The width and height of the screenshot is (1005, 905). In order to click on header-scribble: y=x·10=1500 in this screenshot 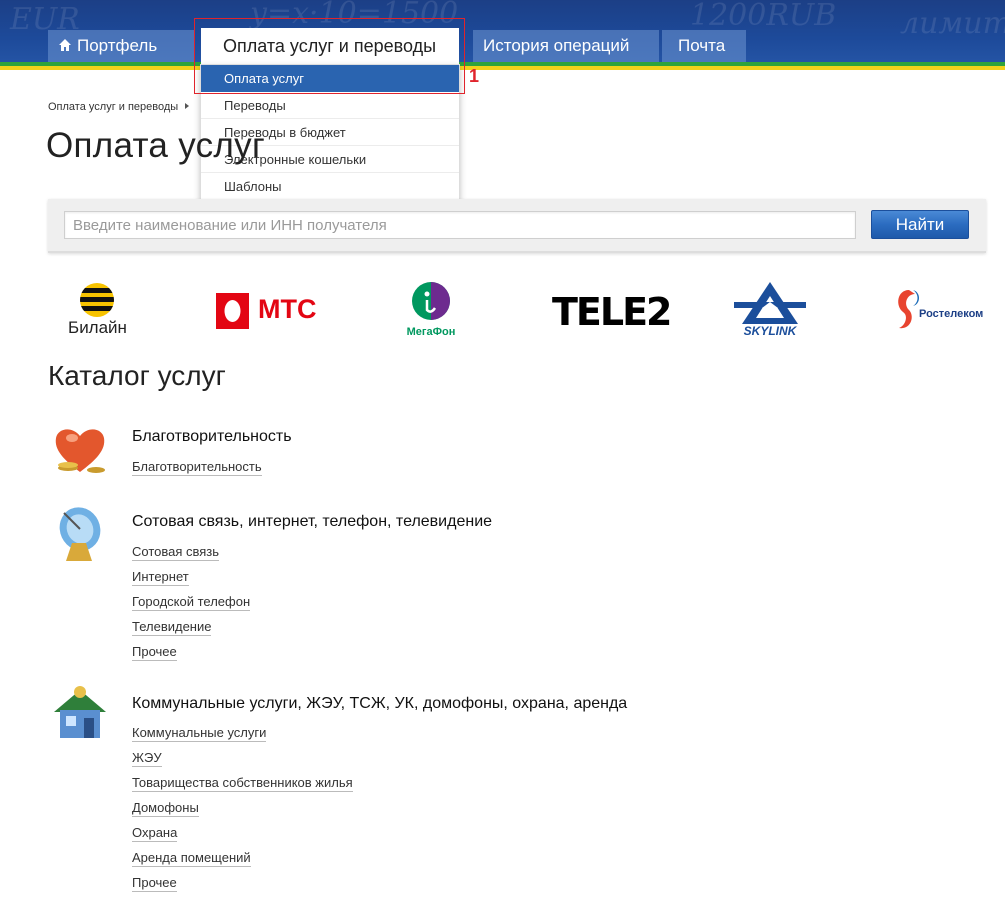, I will do `click(354, 15)`.